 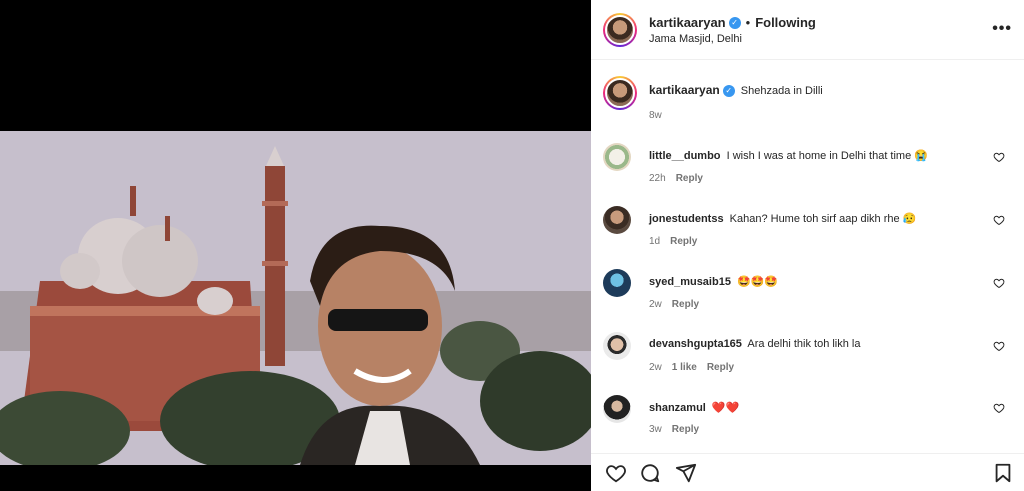 I want to click on comment-meta: 2w Reply, so click(x=679, y=304).